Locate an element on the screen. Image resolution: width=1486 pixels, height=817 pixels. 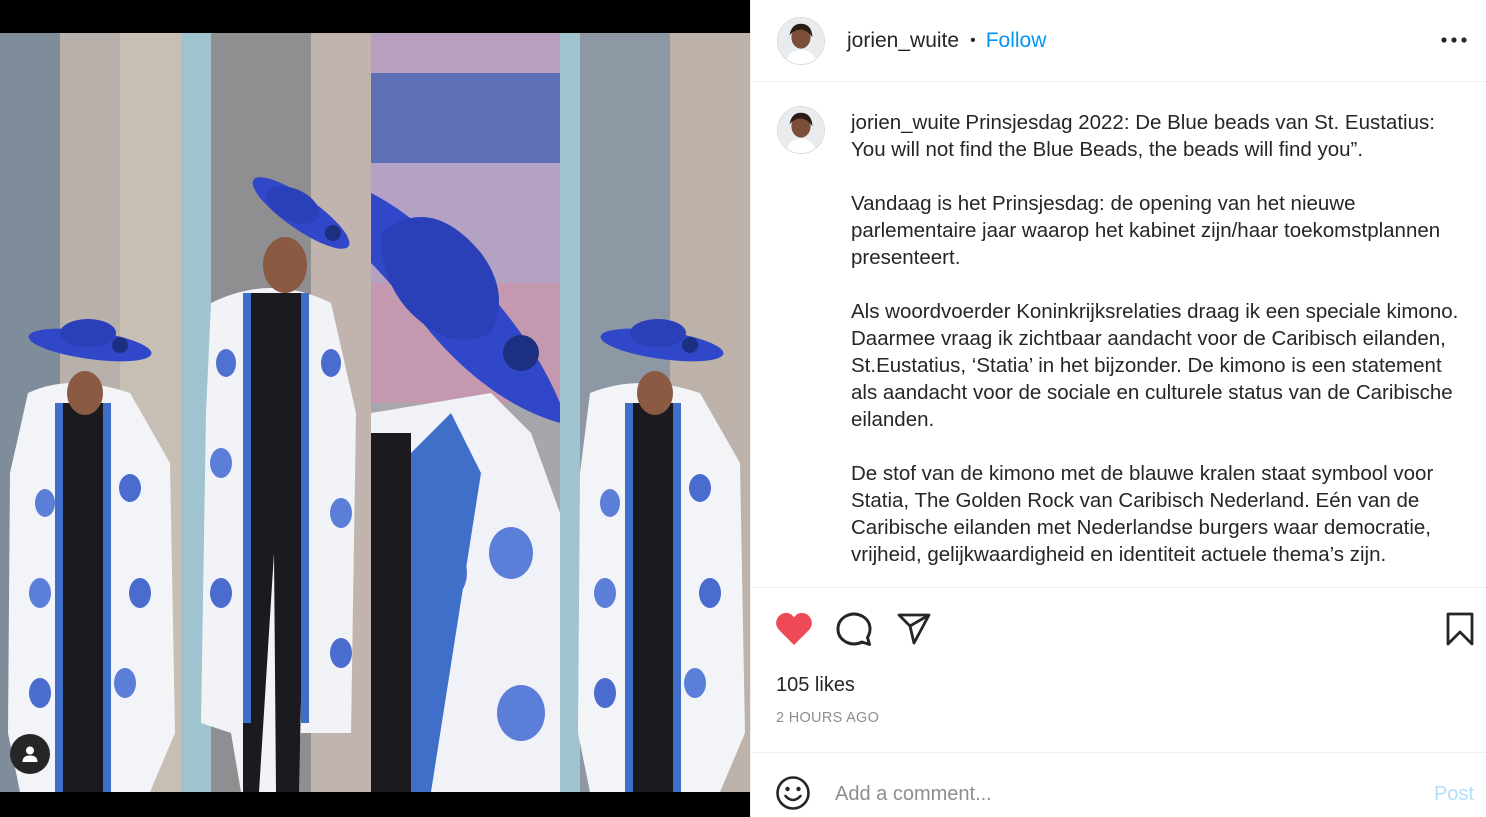
action-bar is located at coordinates (1118, 627).